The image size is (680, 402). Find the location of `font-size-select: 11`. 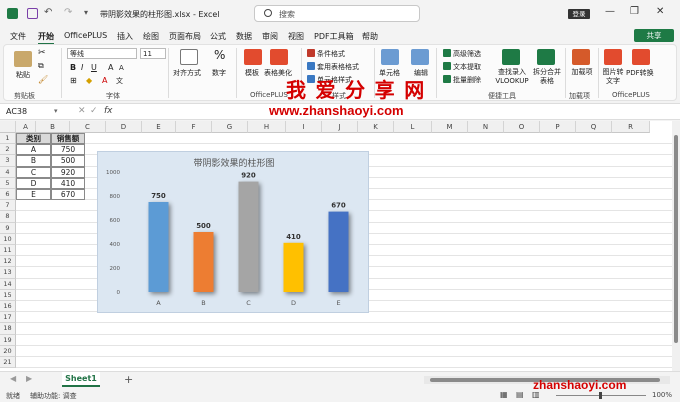

font-size-select: 11 is located at coordinates (153, 53).